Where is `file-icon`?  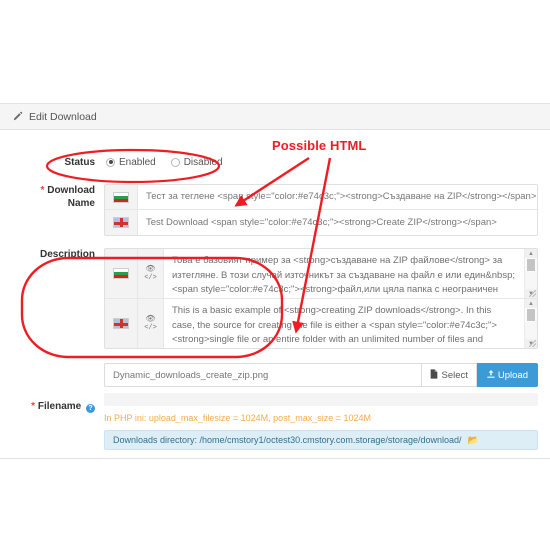 file-icon is located at coordinates (434, 375).